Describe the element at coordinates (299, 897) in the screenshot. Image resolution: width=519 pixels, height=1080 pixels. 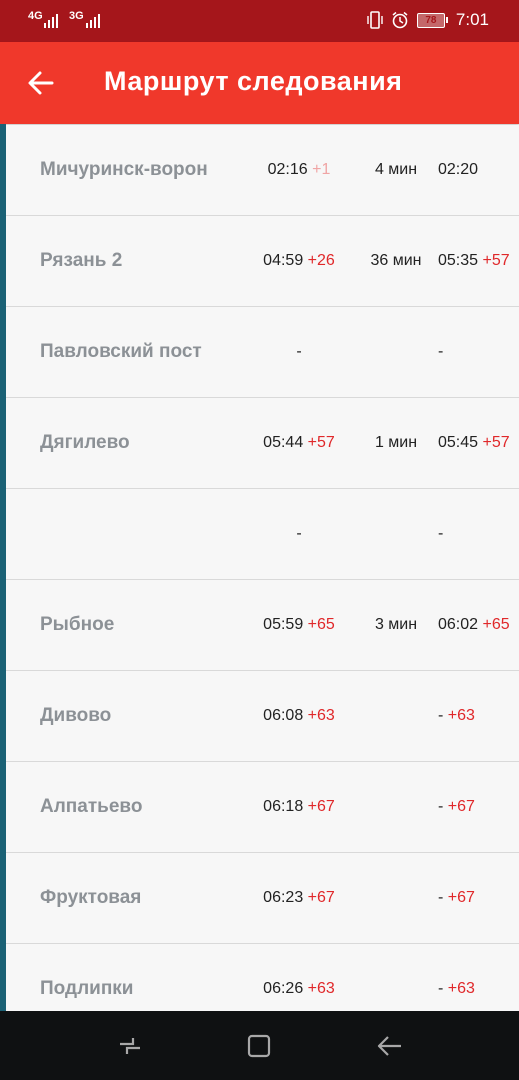
I see `arrival-time: 06:23 +67` at that location.